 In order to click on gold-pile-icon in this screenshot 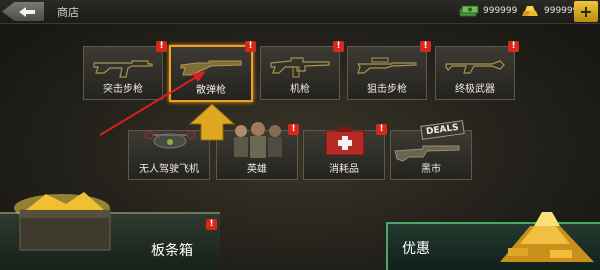, I will do `click(547, 237)`.